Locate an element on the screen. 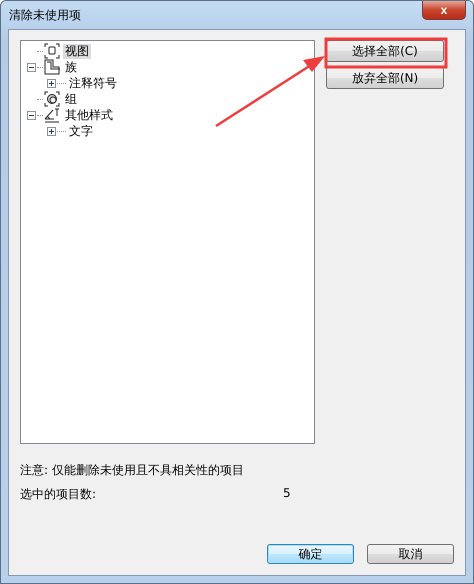 This screenshot has height=584, width=474. count-label: 选中的项目数: is located at coordinates (58, 494).